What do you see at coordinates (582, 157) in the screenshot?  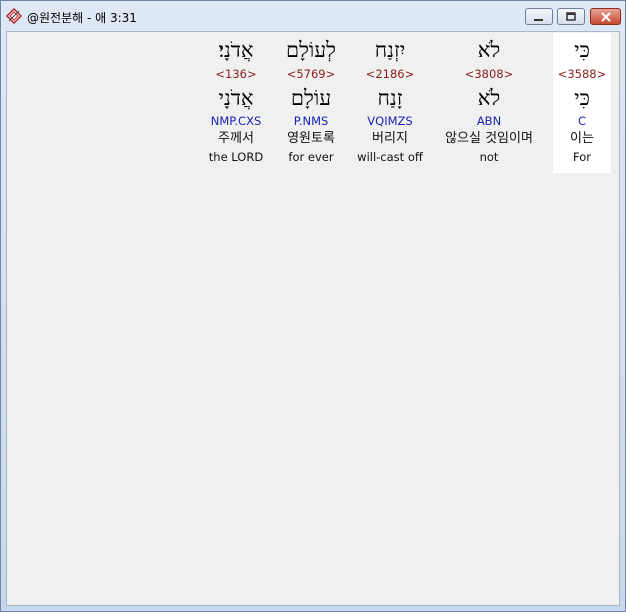 I see `english-gloss: For` at bounding box center [582, 157].